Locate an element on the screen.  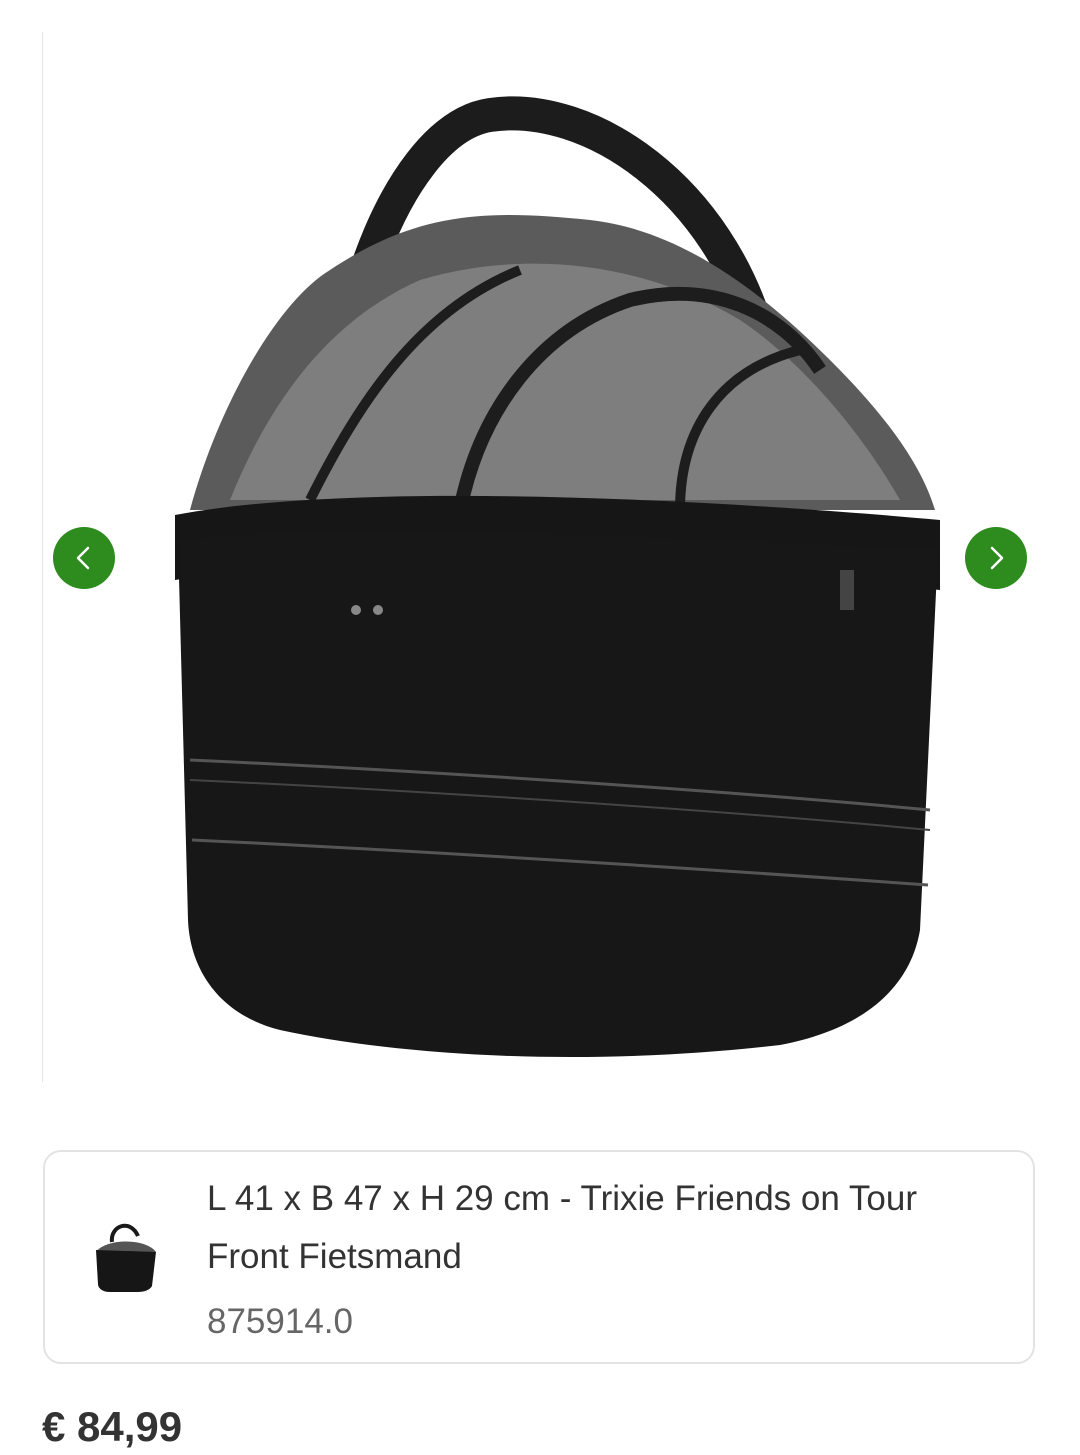
pet-basket-thumbnail-icon is located at coordinates (126, 1257).